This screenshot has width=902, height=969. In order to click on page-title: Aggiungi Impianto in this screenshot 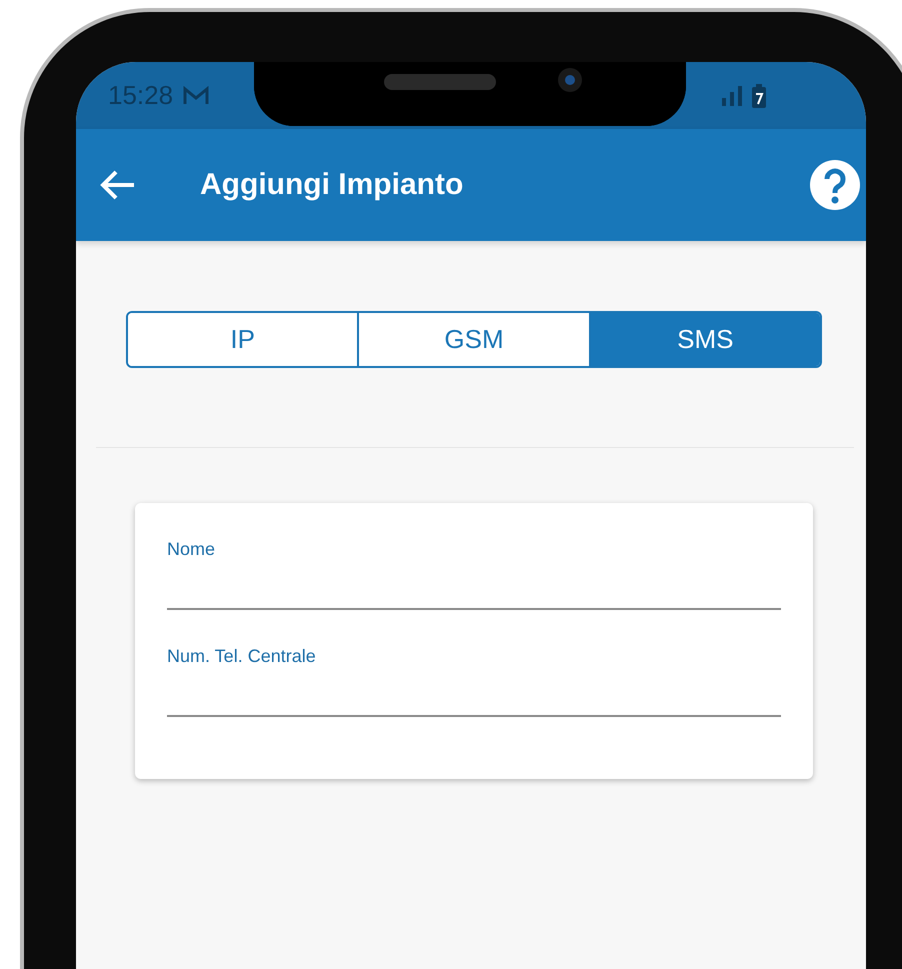, I will do `click(332, 185)`.